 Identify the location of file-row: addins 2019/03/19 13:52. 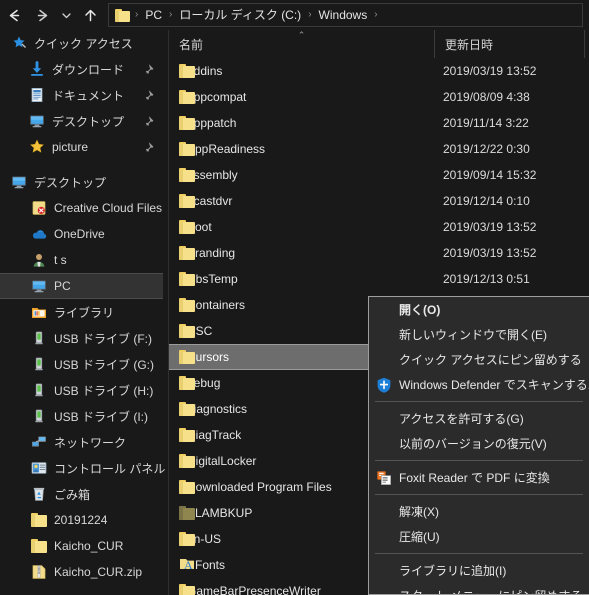
(379, 71).